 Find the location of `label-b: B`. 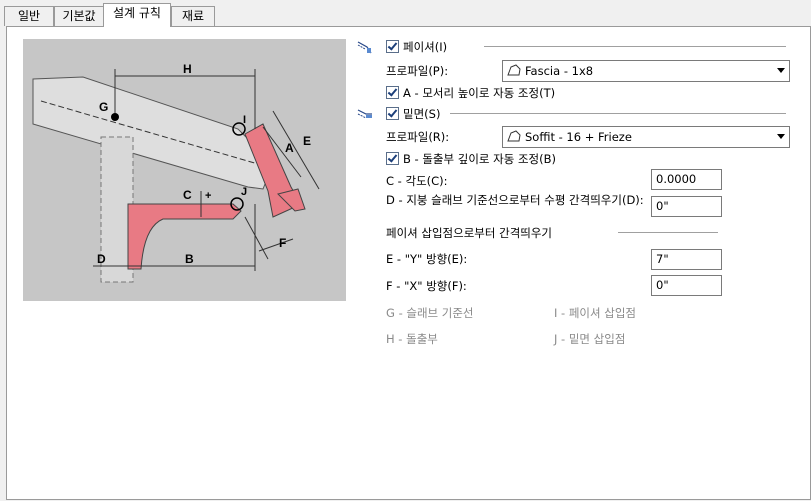

label-b: B is located at coordinates (189, 259).